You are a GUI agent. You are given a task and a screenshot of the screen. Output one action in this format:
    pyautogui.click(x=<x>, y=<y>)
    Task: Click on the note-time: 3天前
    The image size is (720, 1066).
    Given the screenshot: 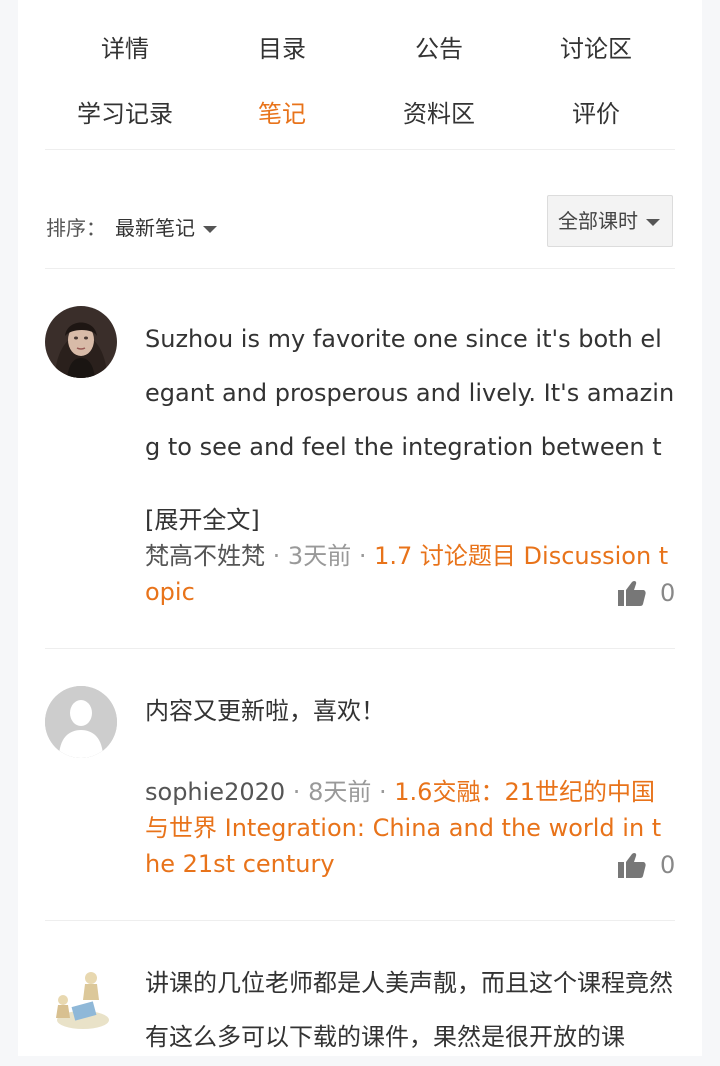 What is the action you would take?
    pyautogui.click(x=319, y=556)
    